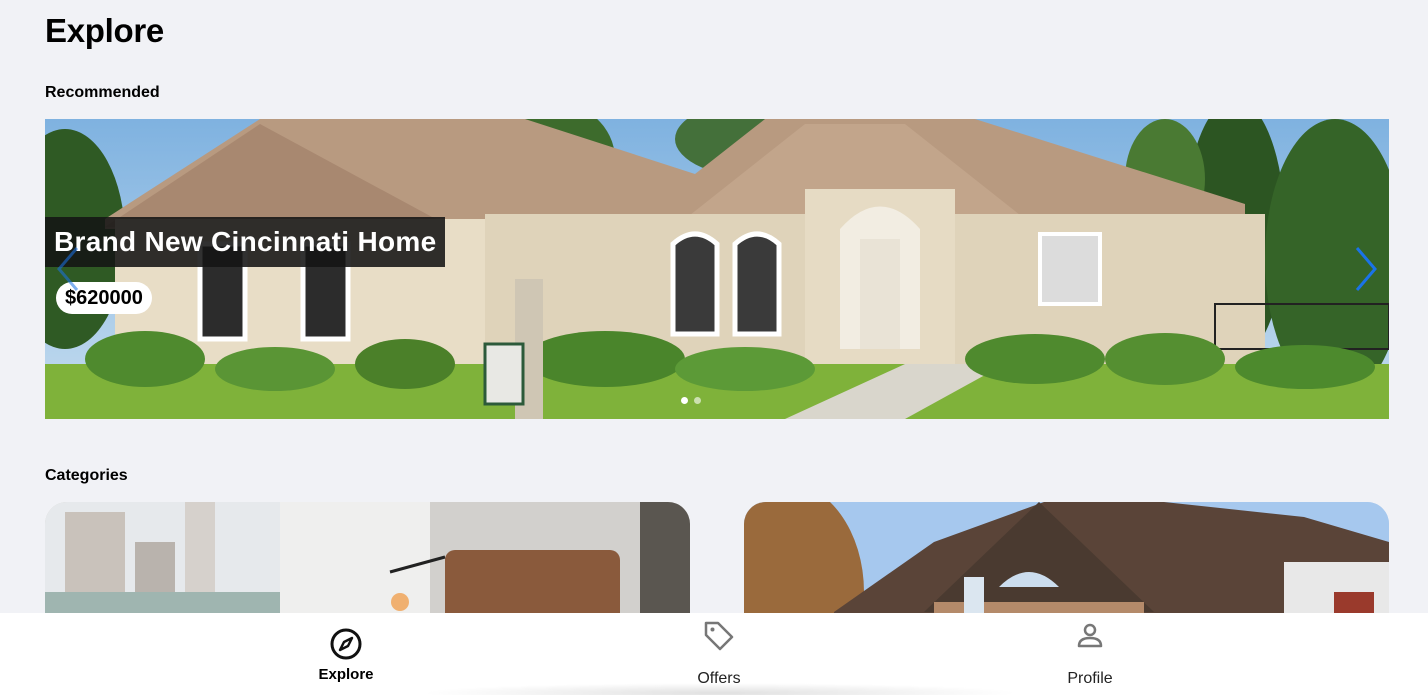  What do you see at coordinates (102, 92) in the screenshot?
I see `recommended-heading: Recommended` at bounding box center [102, 92].